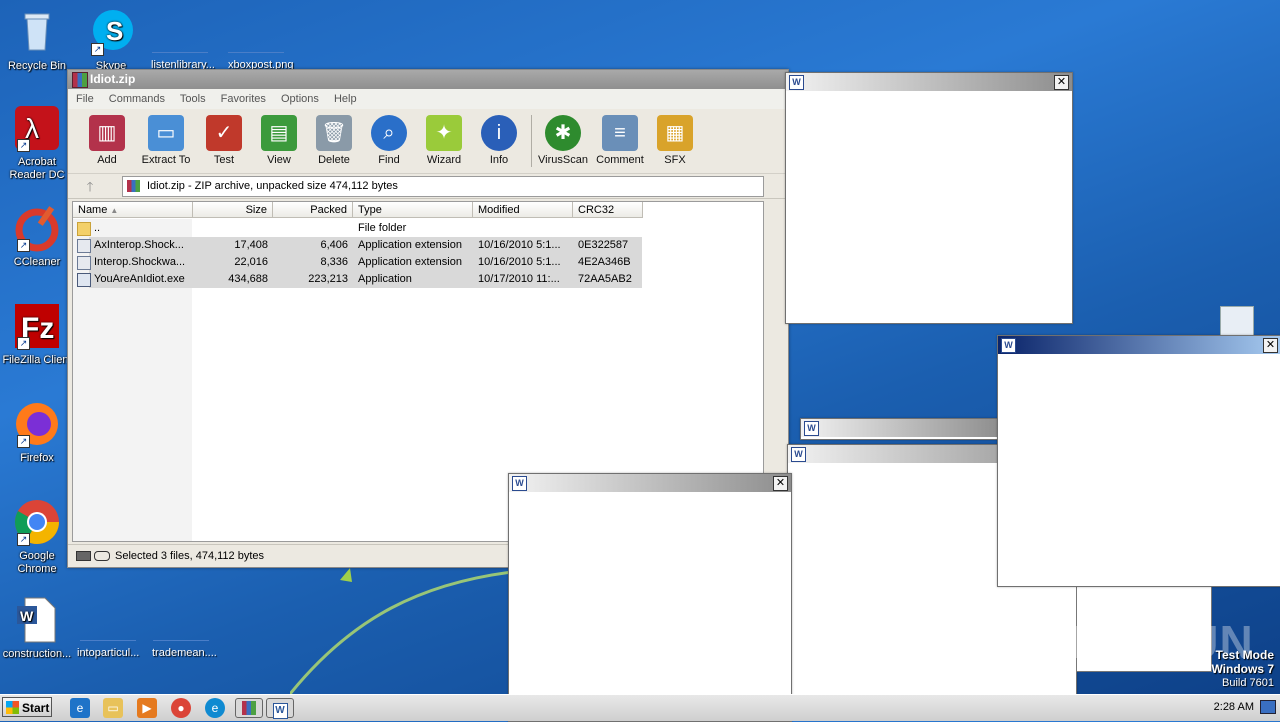  Describe the element at coordinates (418, 228) in the screenshot. I see `table-row: .. File folder` at that location.